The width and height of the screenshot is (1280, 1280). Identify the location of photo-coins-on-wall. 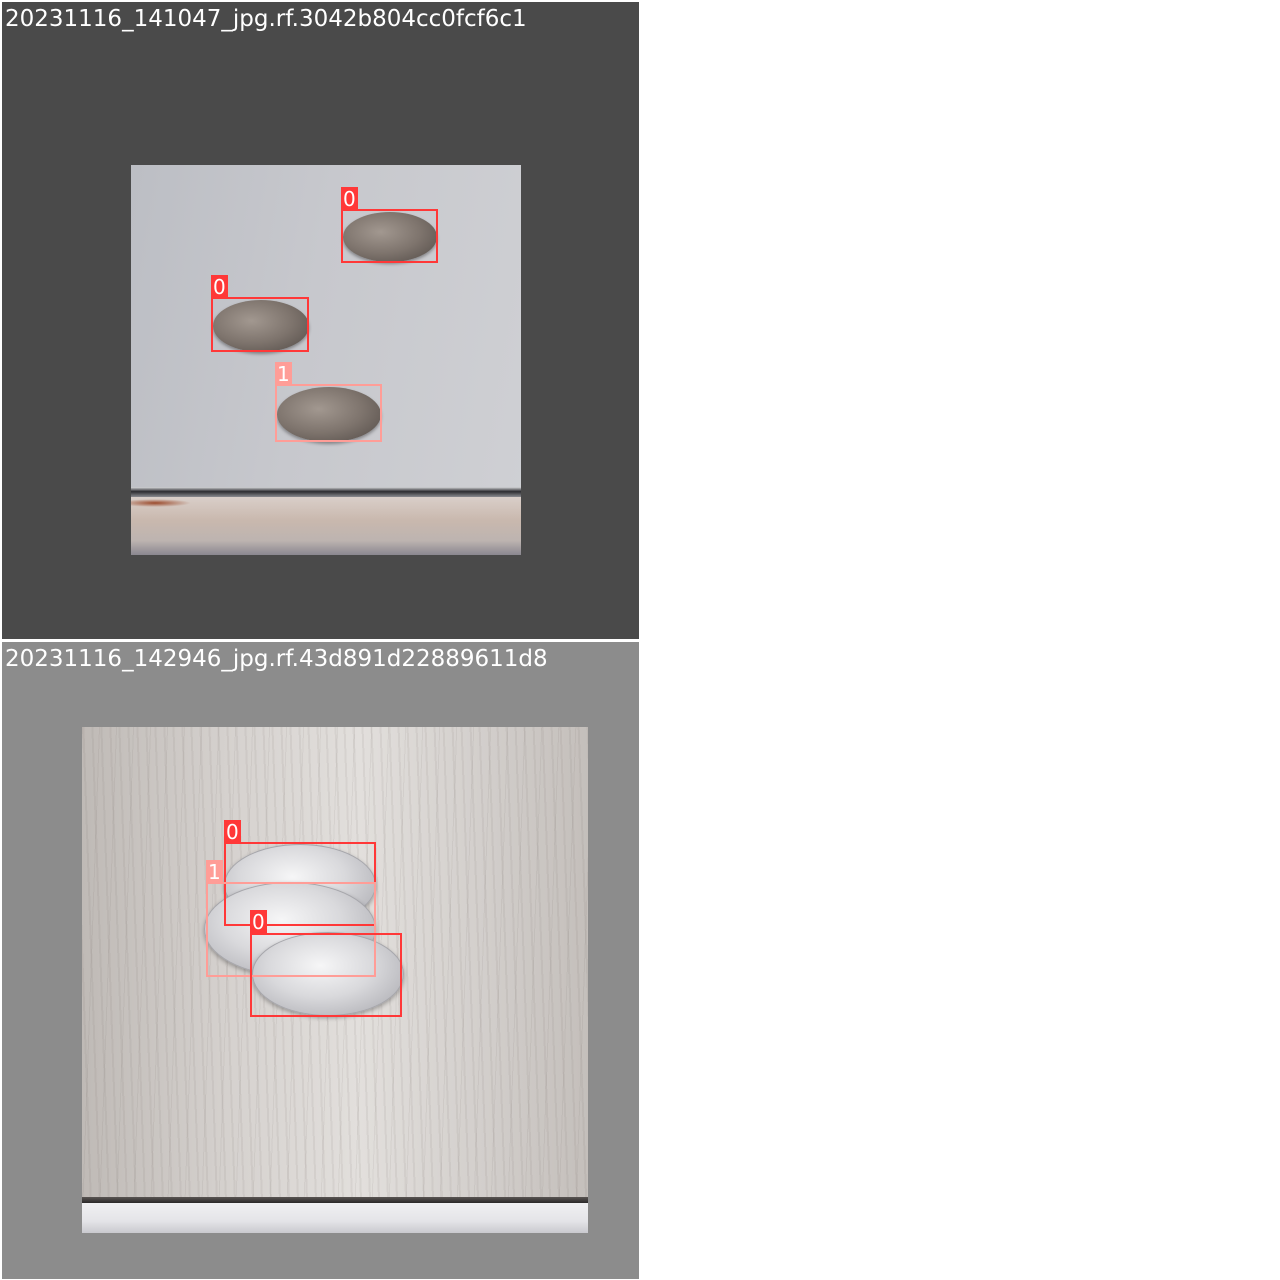
(326, 360).